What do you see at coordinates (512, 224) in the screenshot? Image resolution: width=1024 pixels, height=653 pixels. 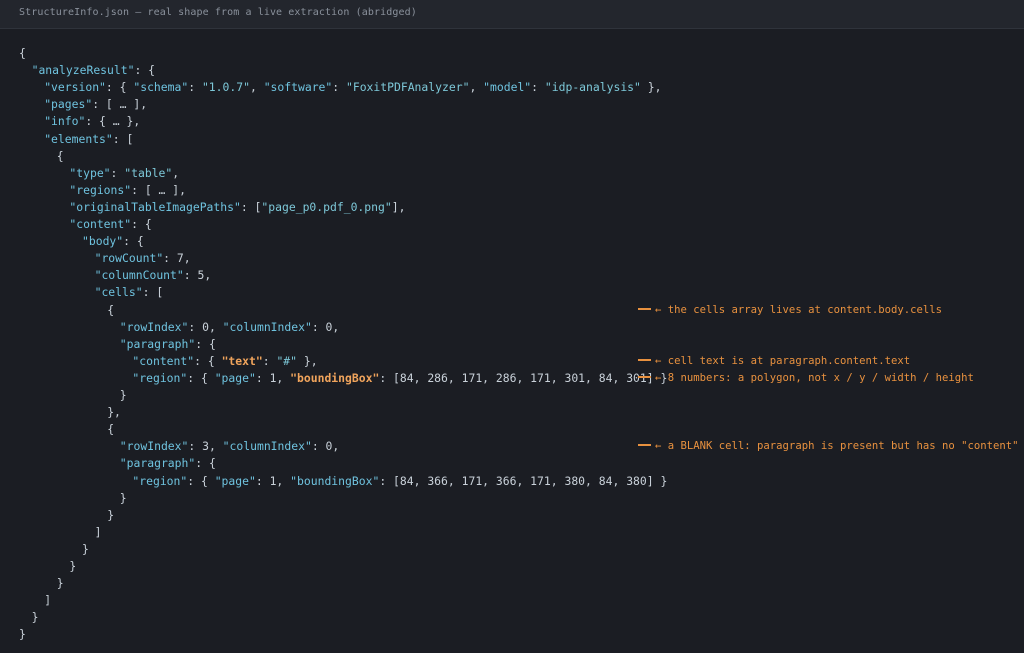 I see `code-line: "content": {` at bounding box center [512, 224].